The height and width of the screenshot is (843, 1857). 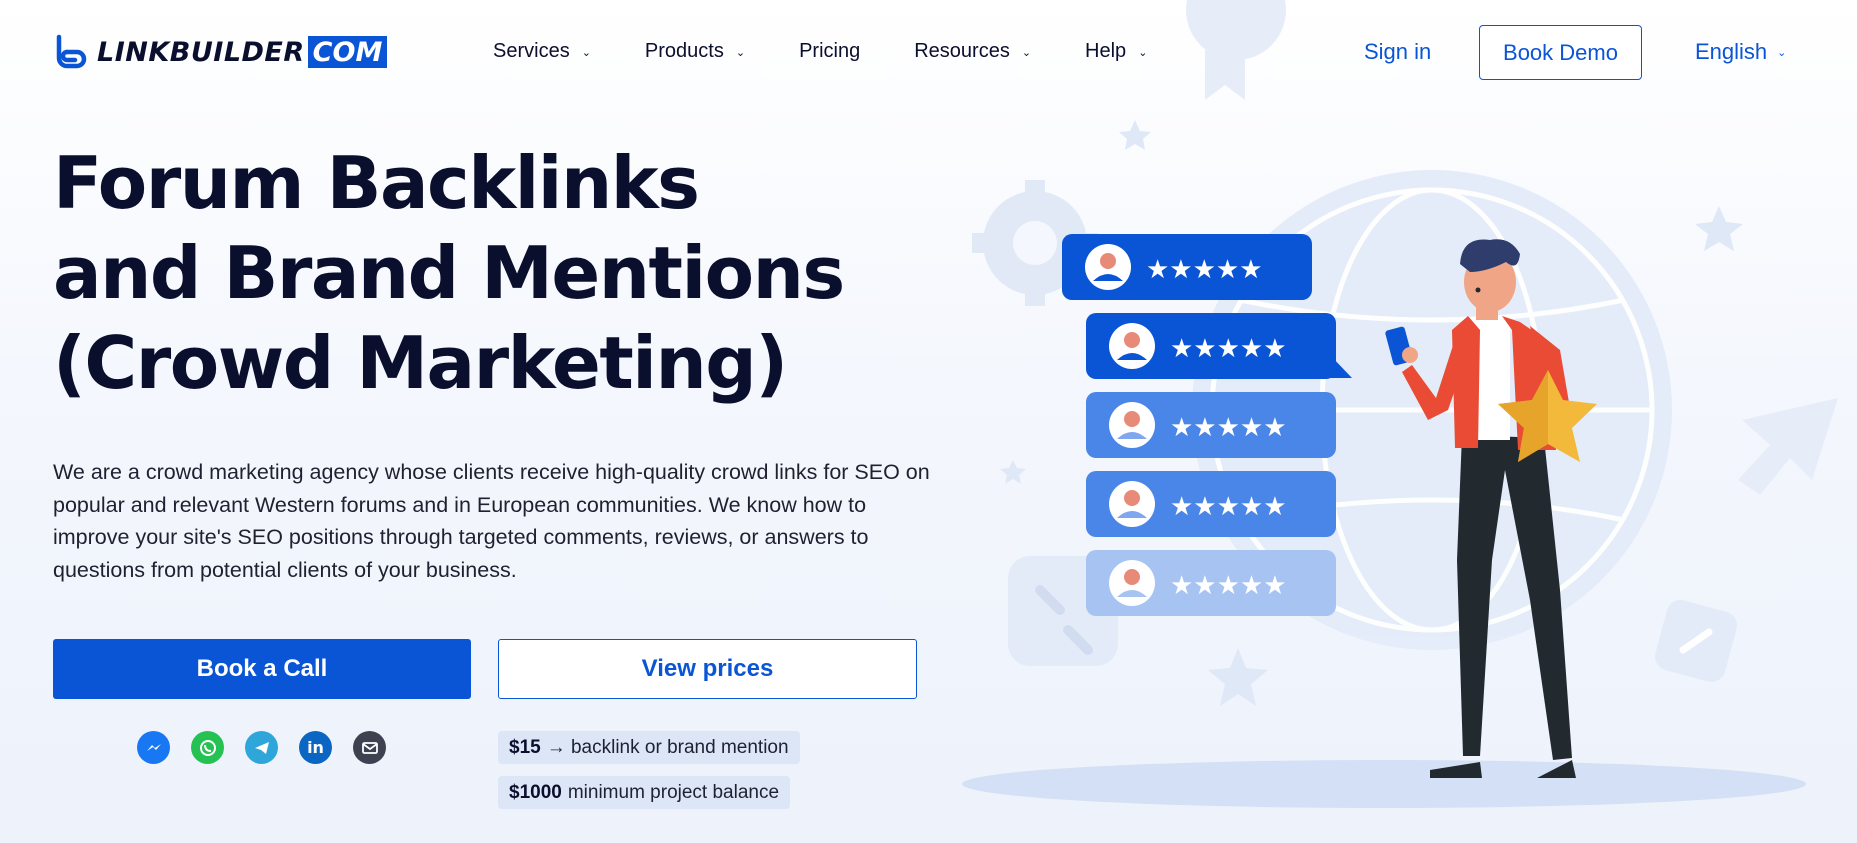 I want to click on nav-products: Products ⌄, so click(x=695, y=51).